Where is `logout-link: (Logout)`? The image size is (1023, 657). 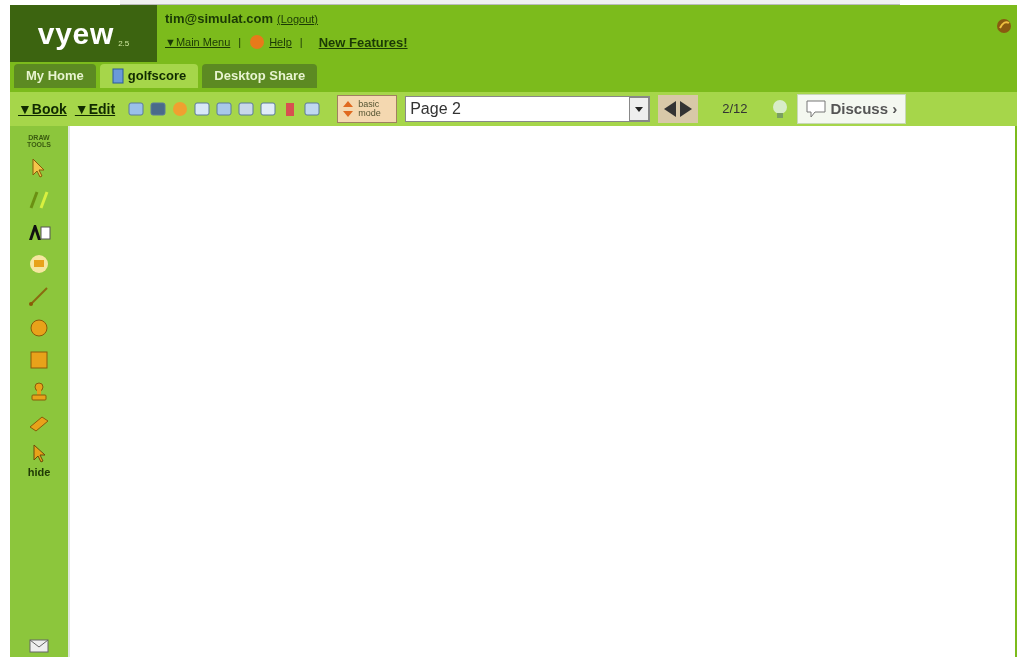 logout-link: (Logout) is located at coordinates (297, 19).